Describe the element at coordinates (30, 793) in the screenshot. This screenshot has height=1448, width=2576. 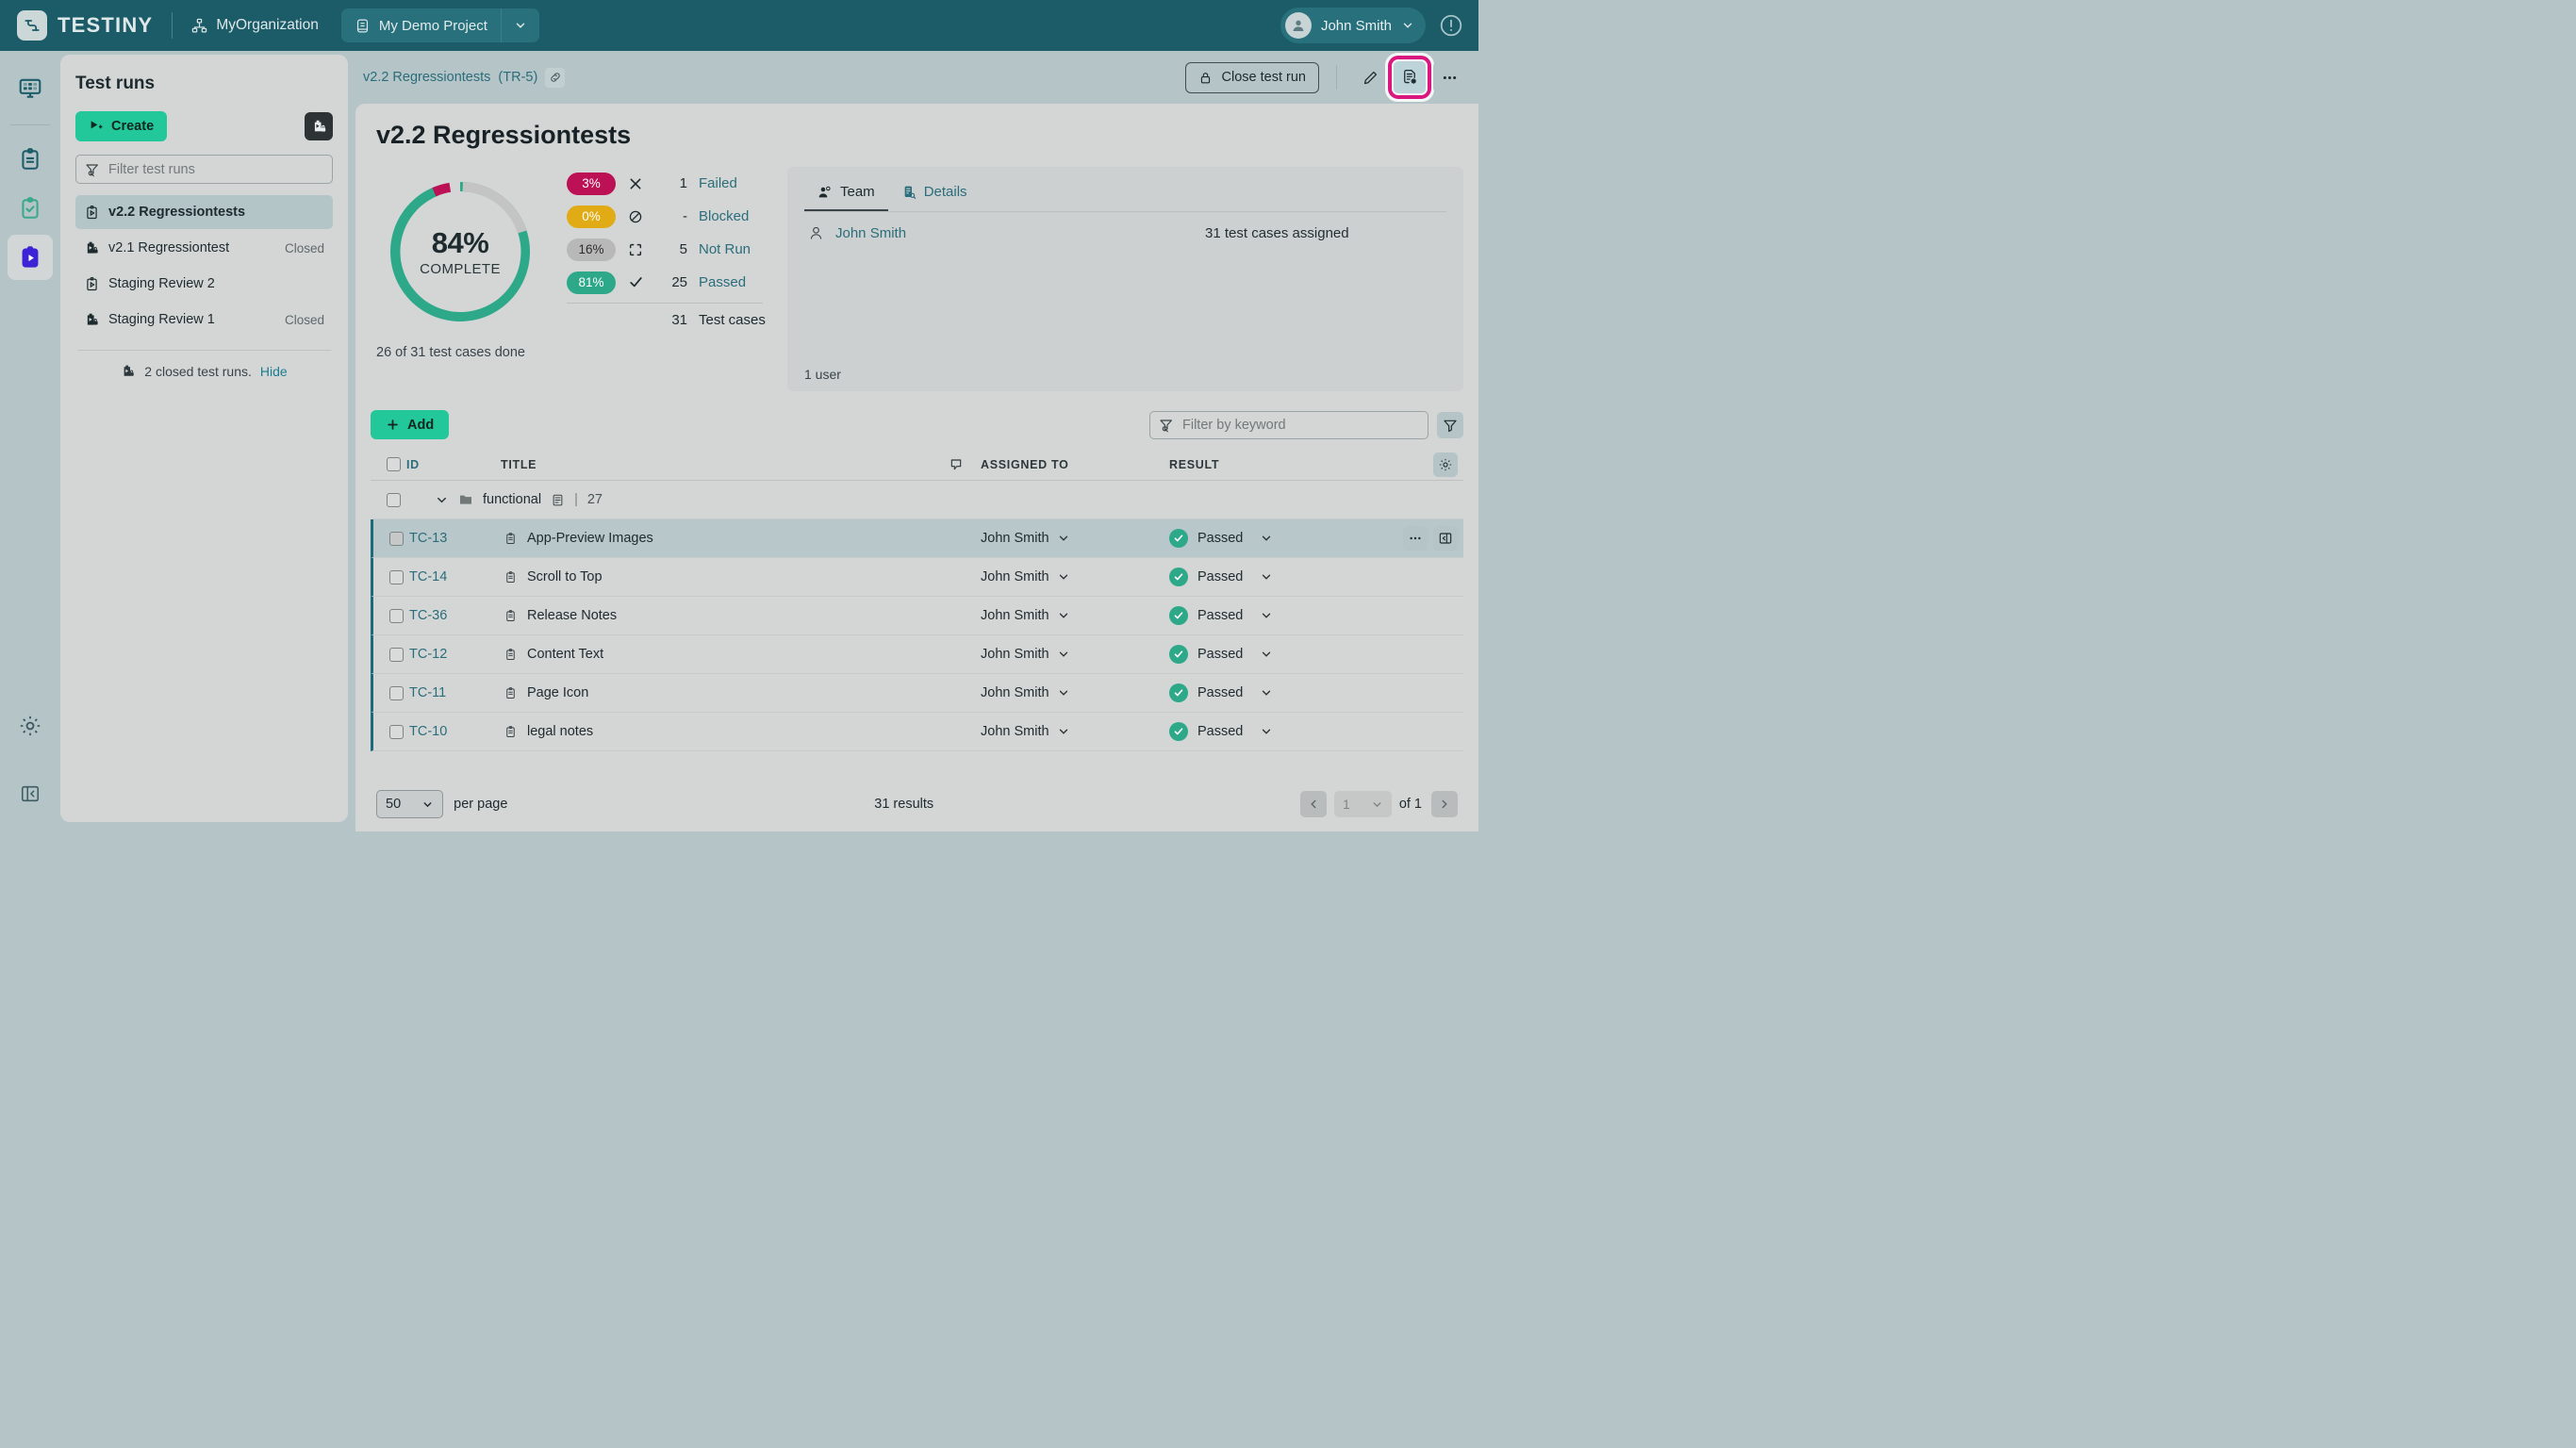
I see `rail-item-collapse` at that location.